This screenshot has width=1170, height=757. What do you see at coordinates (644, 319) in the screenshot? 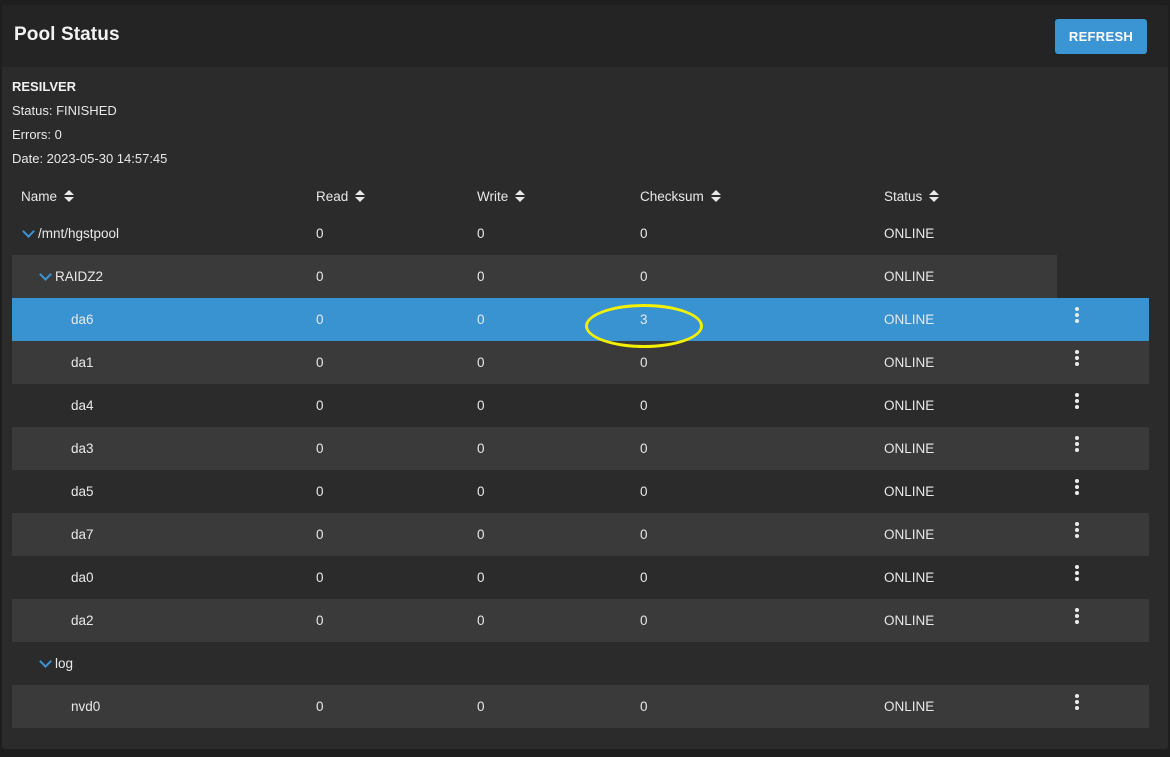
I see `checksum-cell: 3` at bounding box center [644, 319].